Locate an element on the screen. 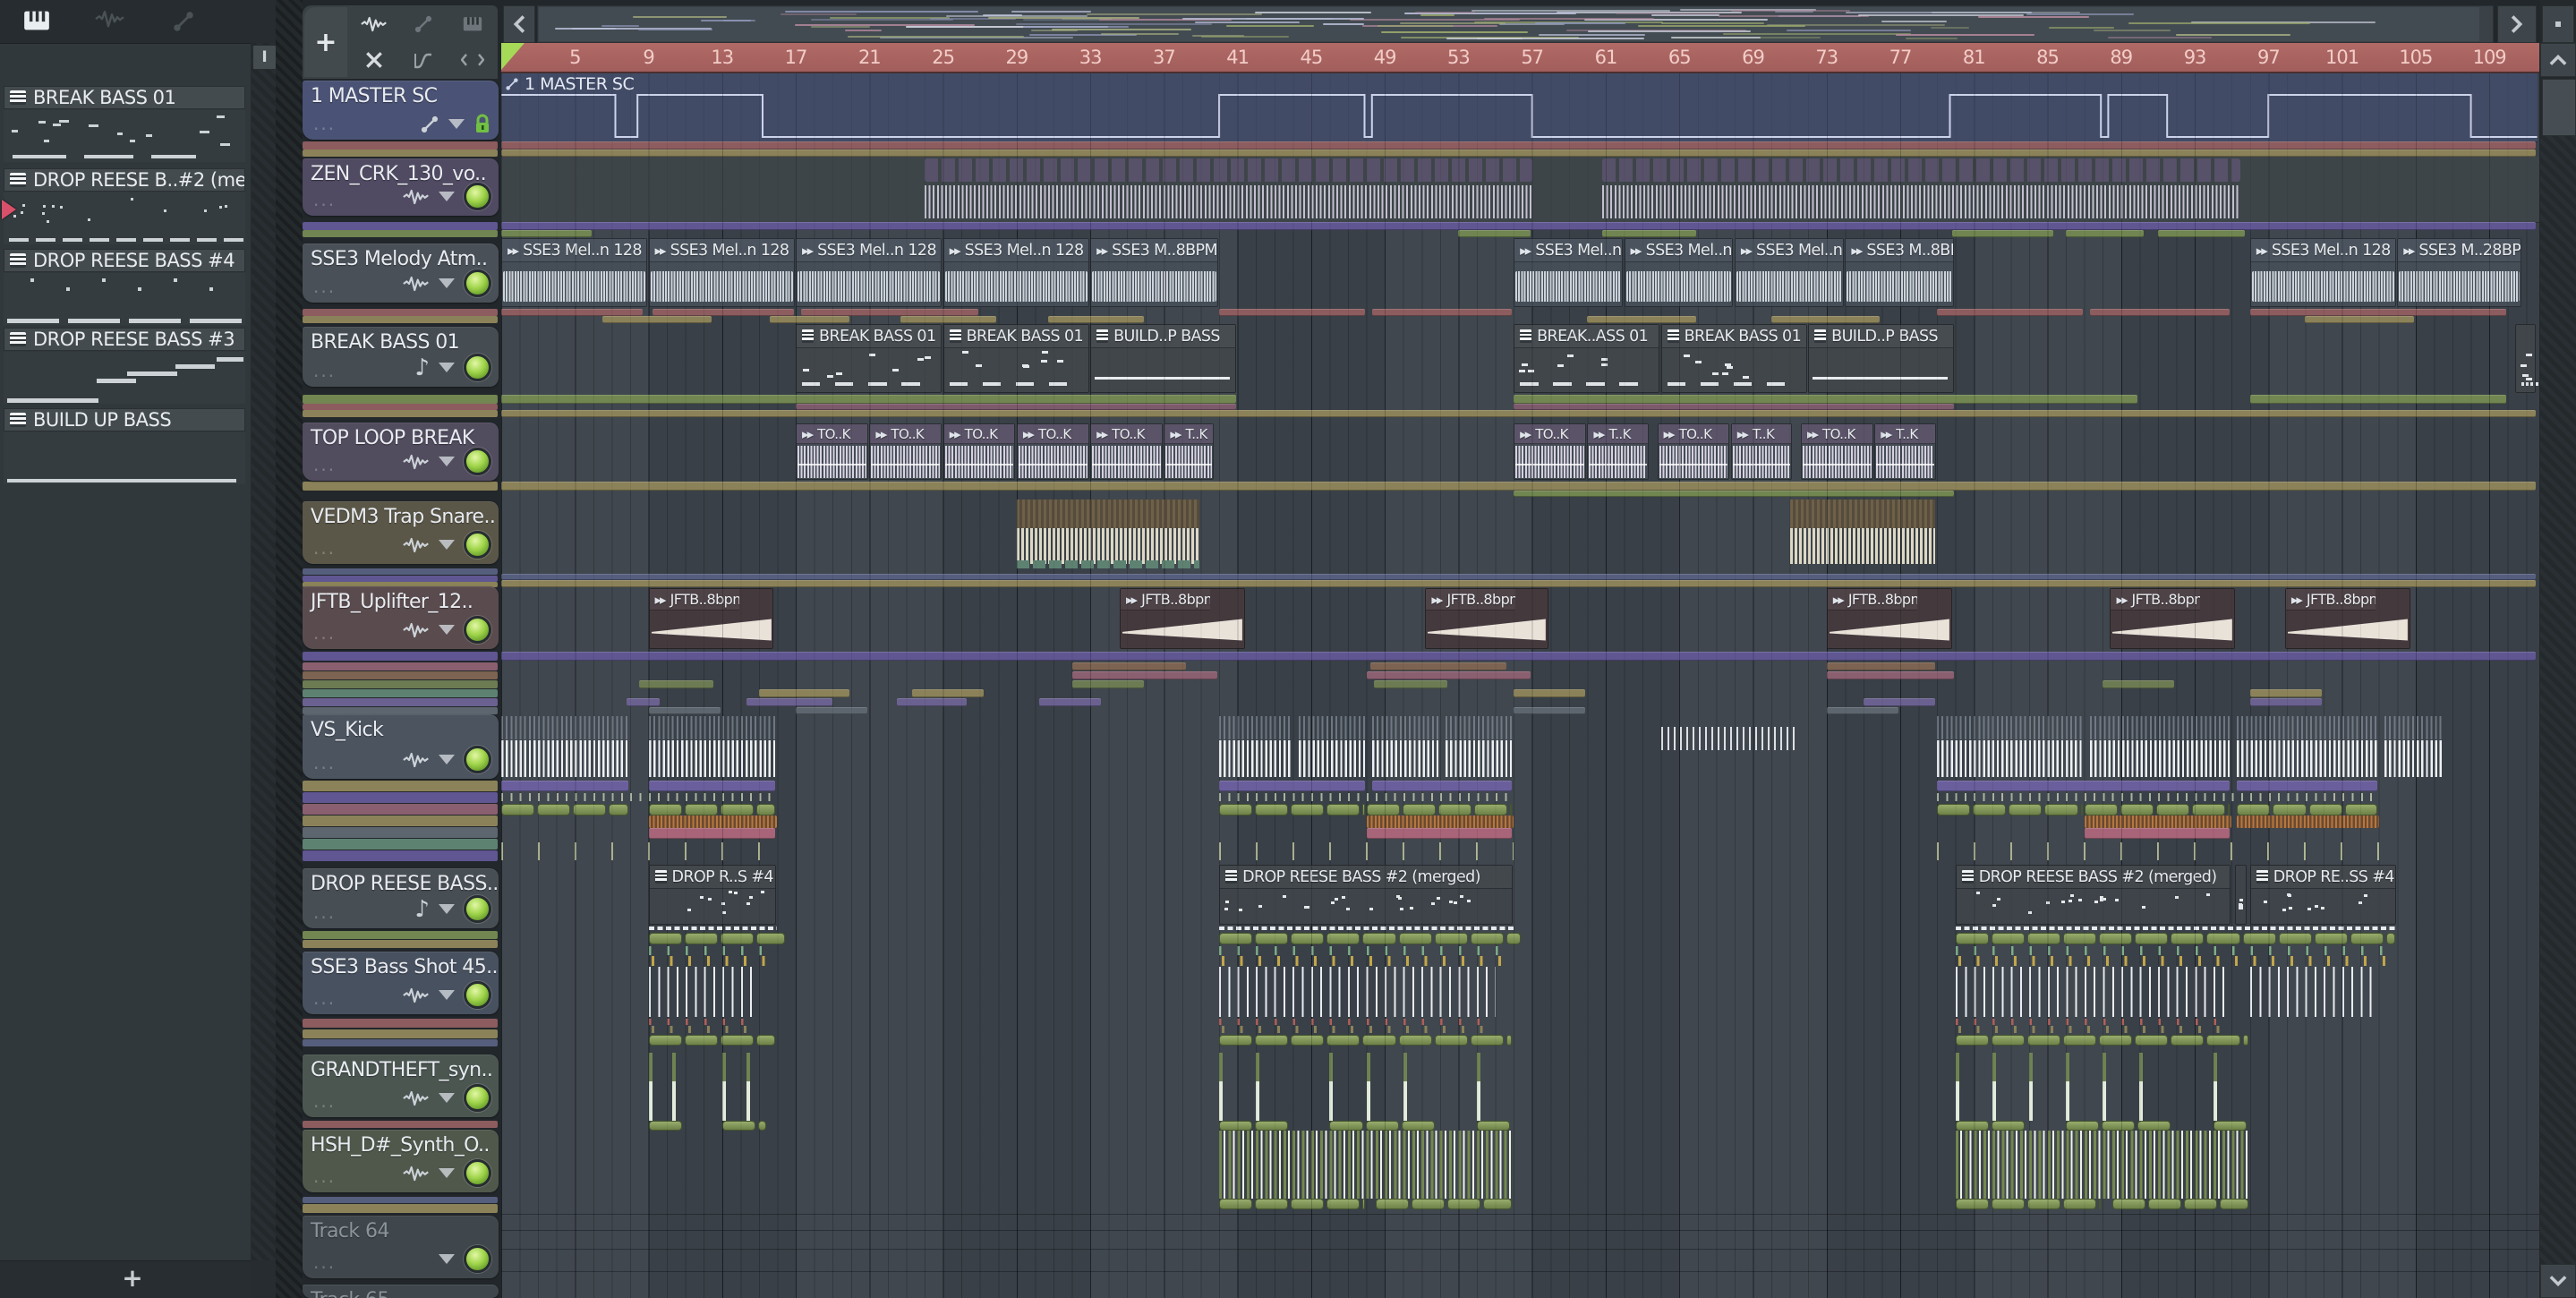 This screenshot has height=1298, width=2576. track-name: 1 MASTER SC is located at coordinates (374, 96).